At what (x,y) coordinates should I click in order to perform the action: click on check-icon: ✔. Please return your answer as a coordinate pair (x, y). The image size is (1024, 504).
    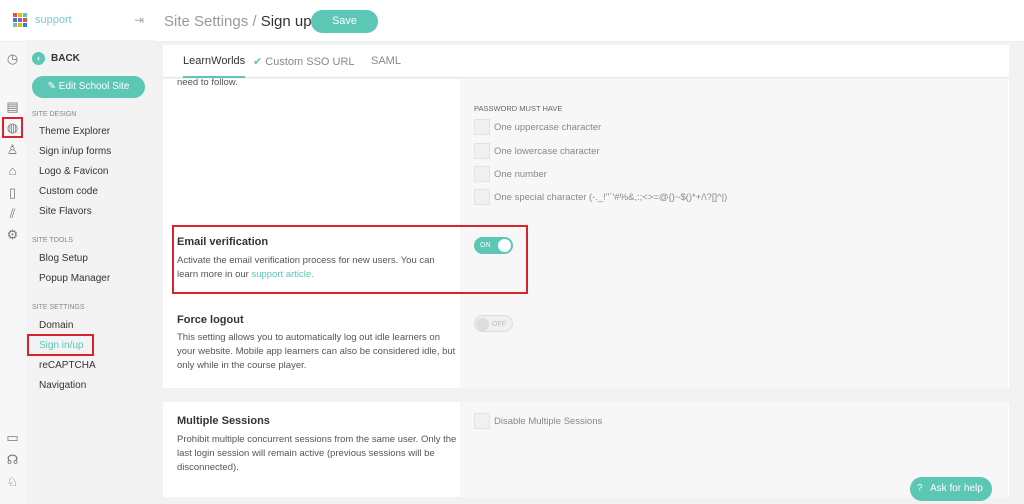
    Looking at the image, I should click on (258, 62).